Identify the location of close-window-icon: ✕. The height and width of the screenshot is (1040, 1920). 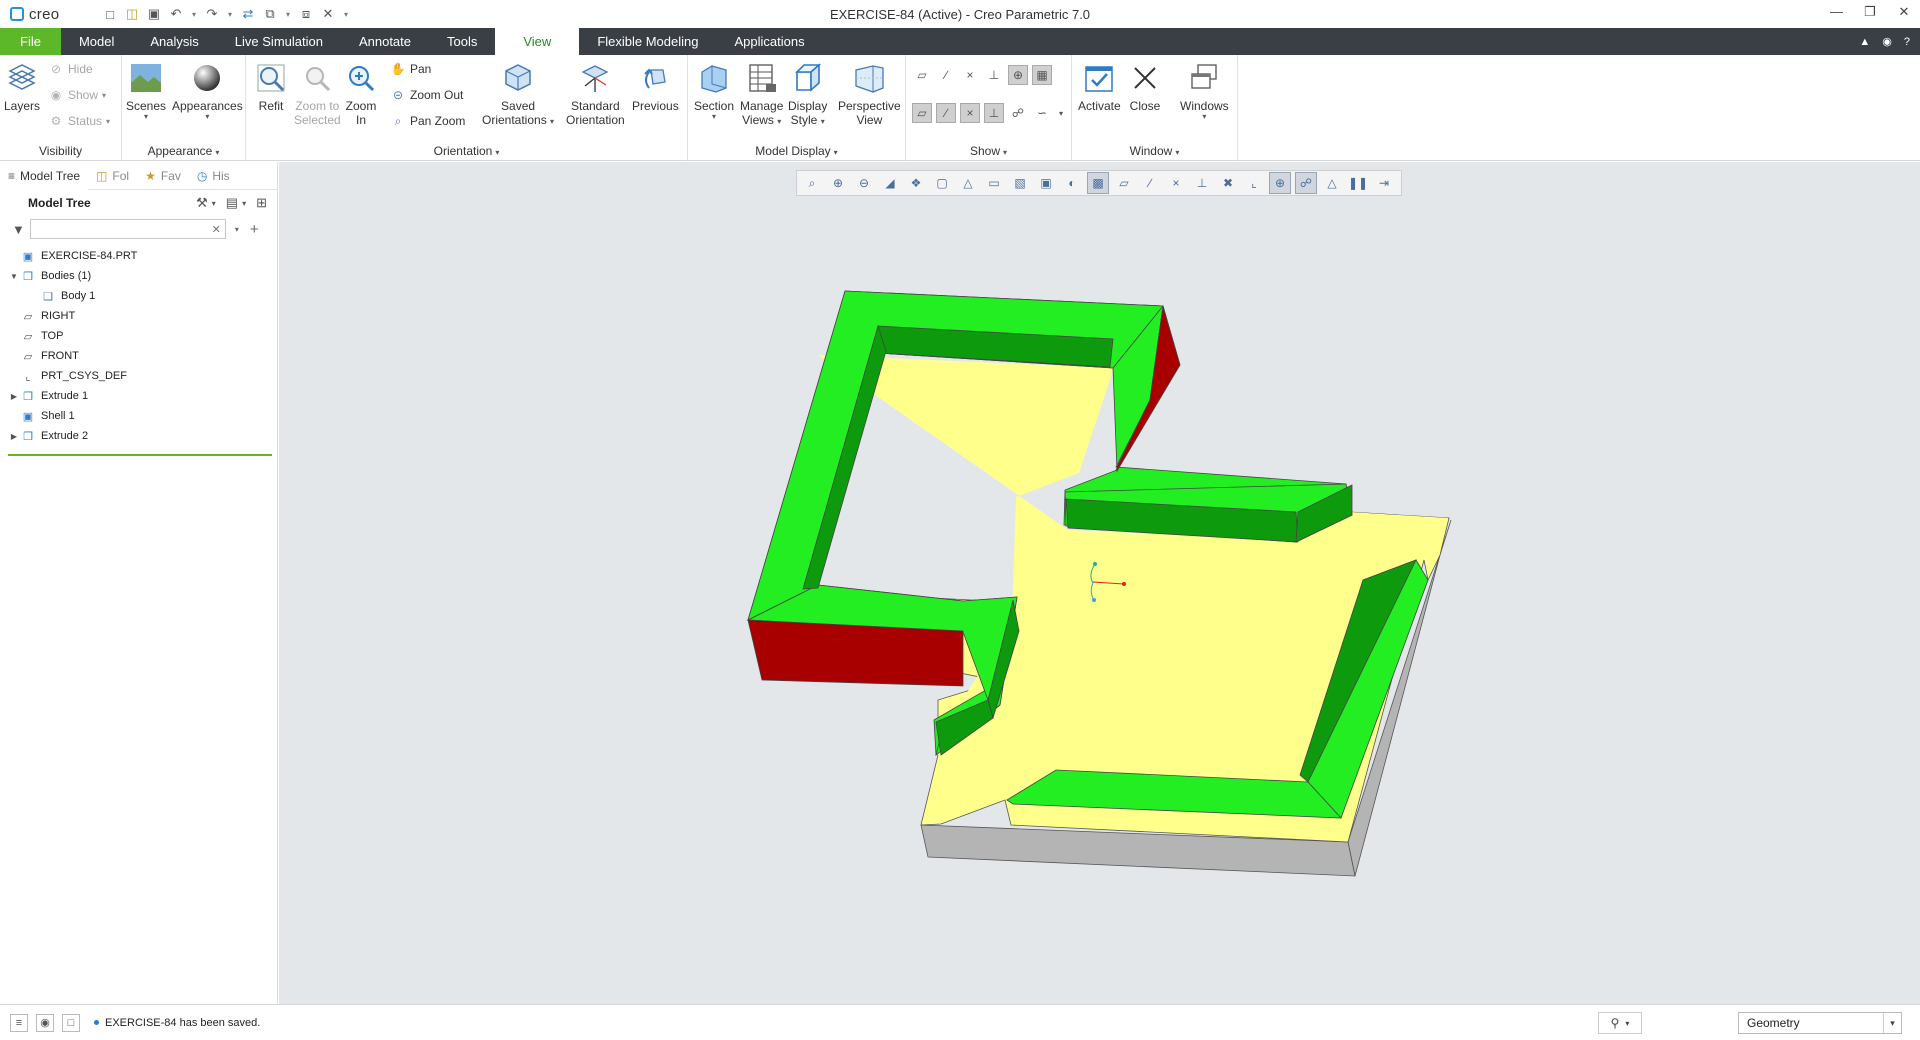
(328, 14).